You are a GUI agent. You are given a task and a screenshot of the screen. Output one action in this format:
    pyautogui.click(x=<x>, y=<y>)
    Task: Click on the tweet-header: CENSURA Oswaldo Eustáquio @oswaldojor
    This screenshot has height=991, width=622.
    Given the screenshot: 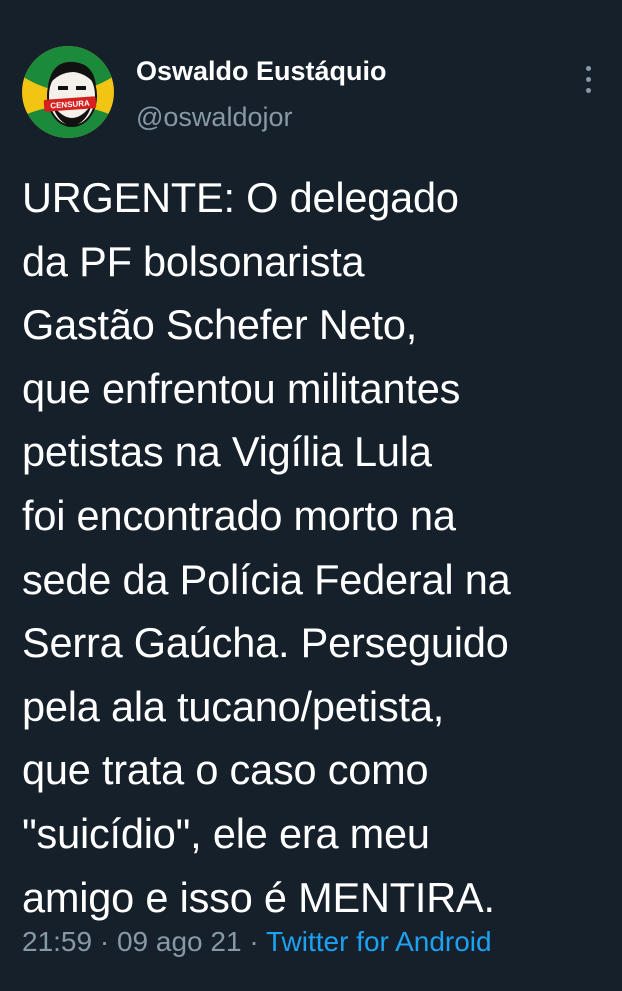 What is the action you would take?
    pyautogui.click(x=312, y=92)
    